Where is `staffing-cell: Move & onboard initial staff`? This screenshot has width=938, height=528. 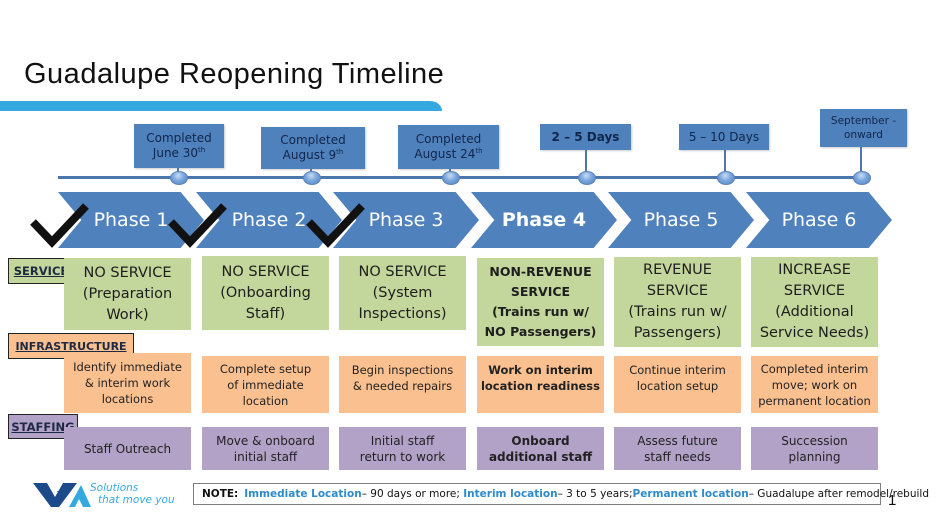
staffing-cell: Move & onboard initial staff is located at coordinates (265, 448).